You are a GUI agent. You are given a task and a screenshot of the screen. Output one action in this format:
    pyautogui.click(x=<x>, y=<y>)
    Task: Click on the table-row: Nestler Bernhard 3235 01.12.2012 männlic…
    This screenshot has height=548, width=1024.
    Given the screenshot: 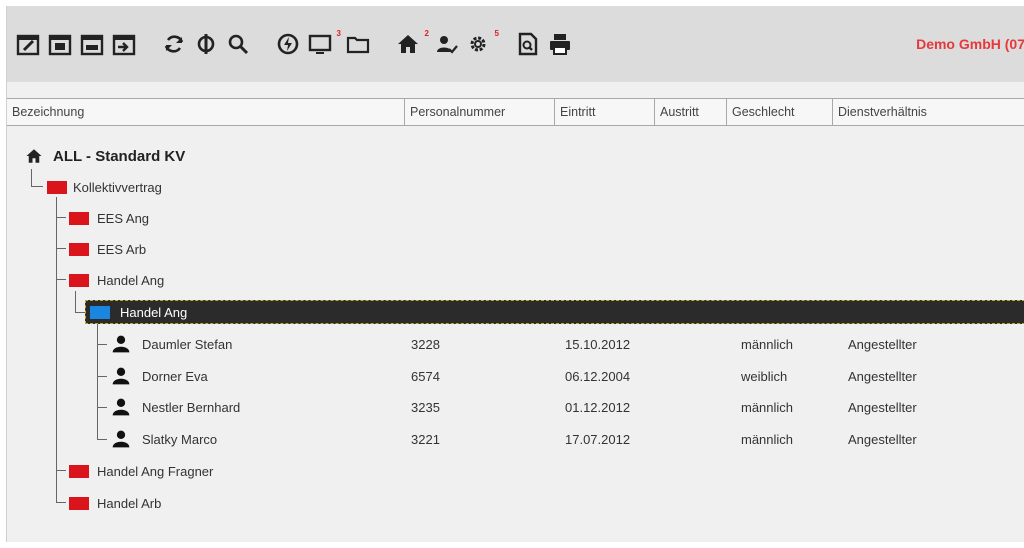 What is the action you would take?
    pyautogui.click(x=515, y=407)
    